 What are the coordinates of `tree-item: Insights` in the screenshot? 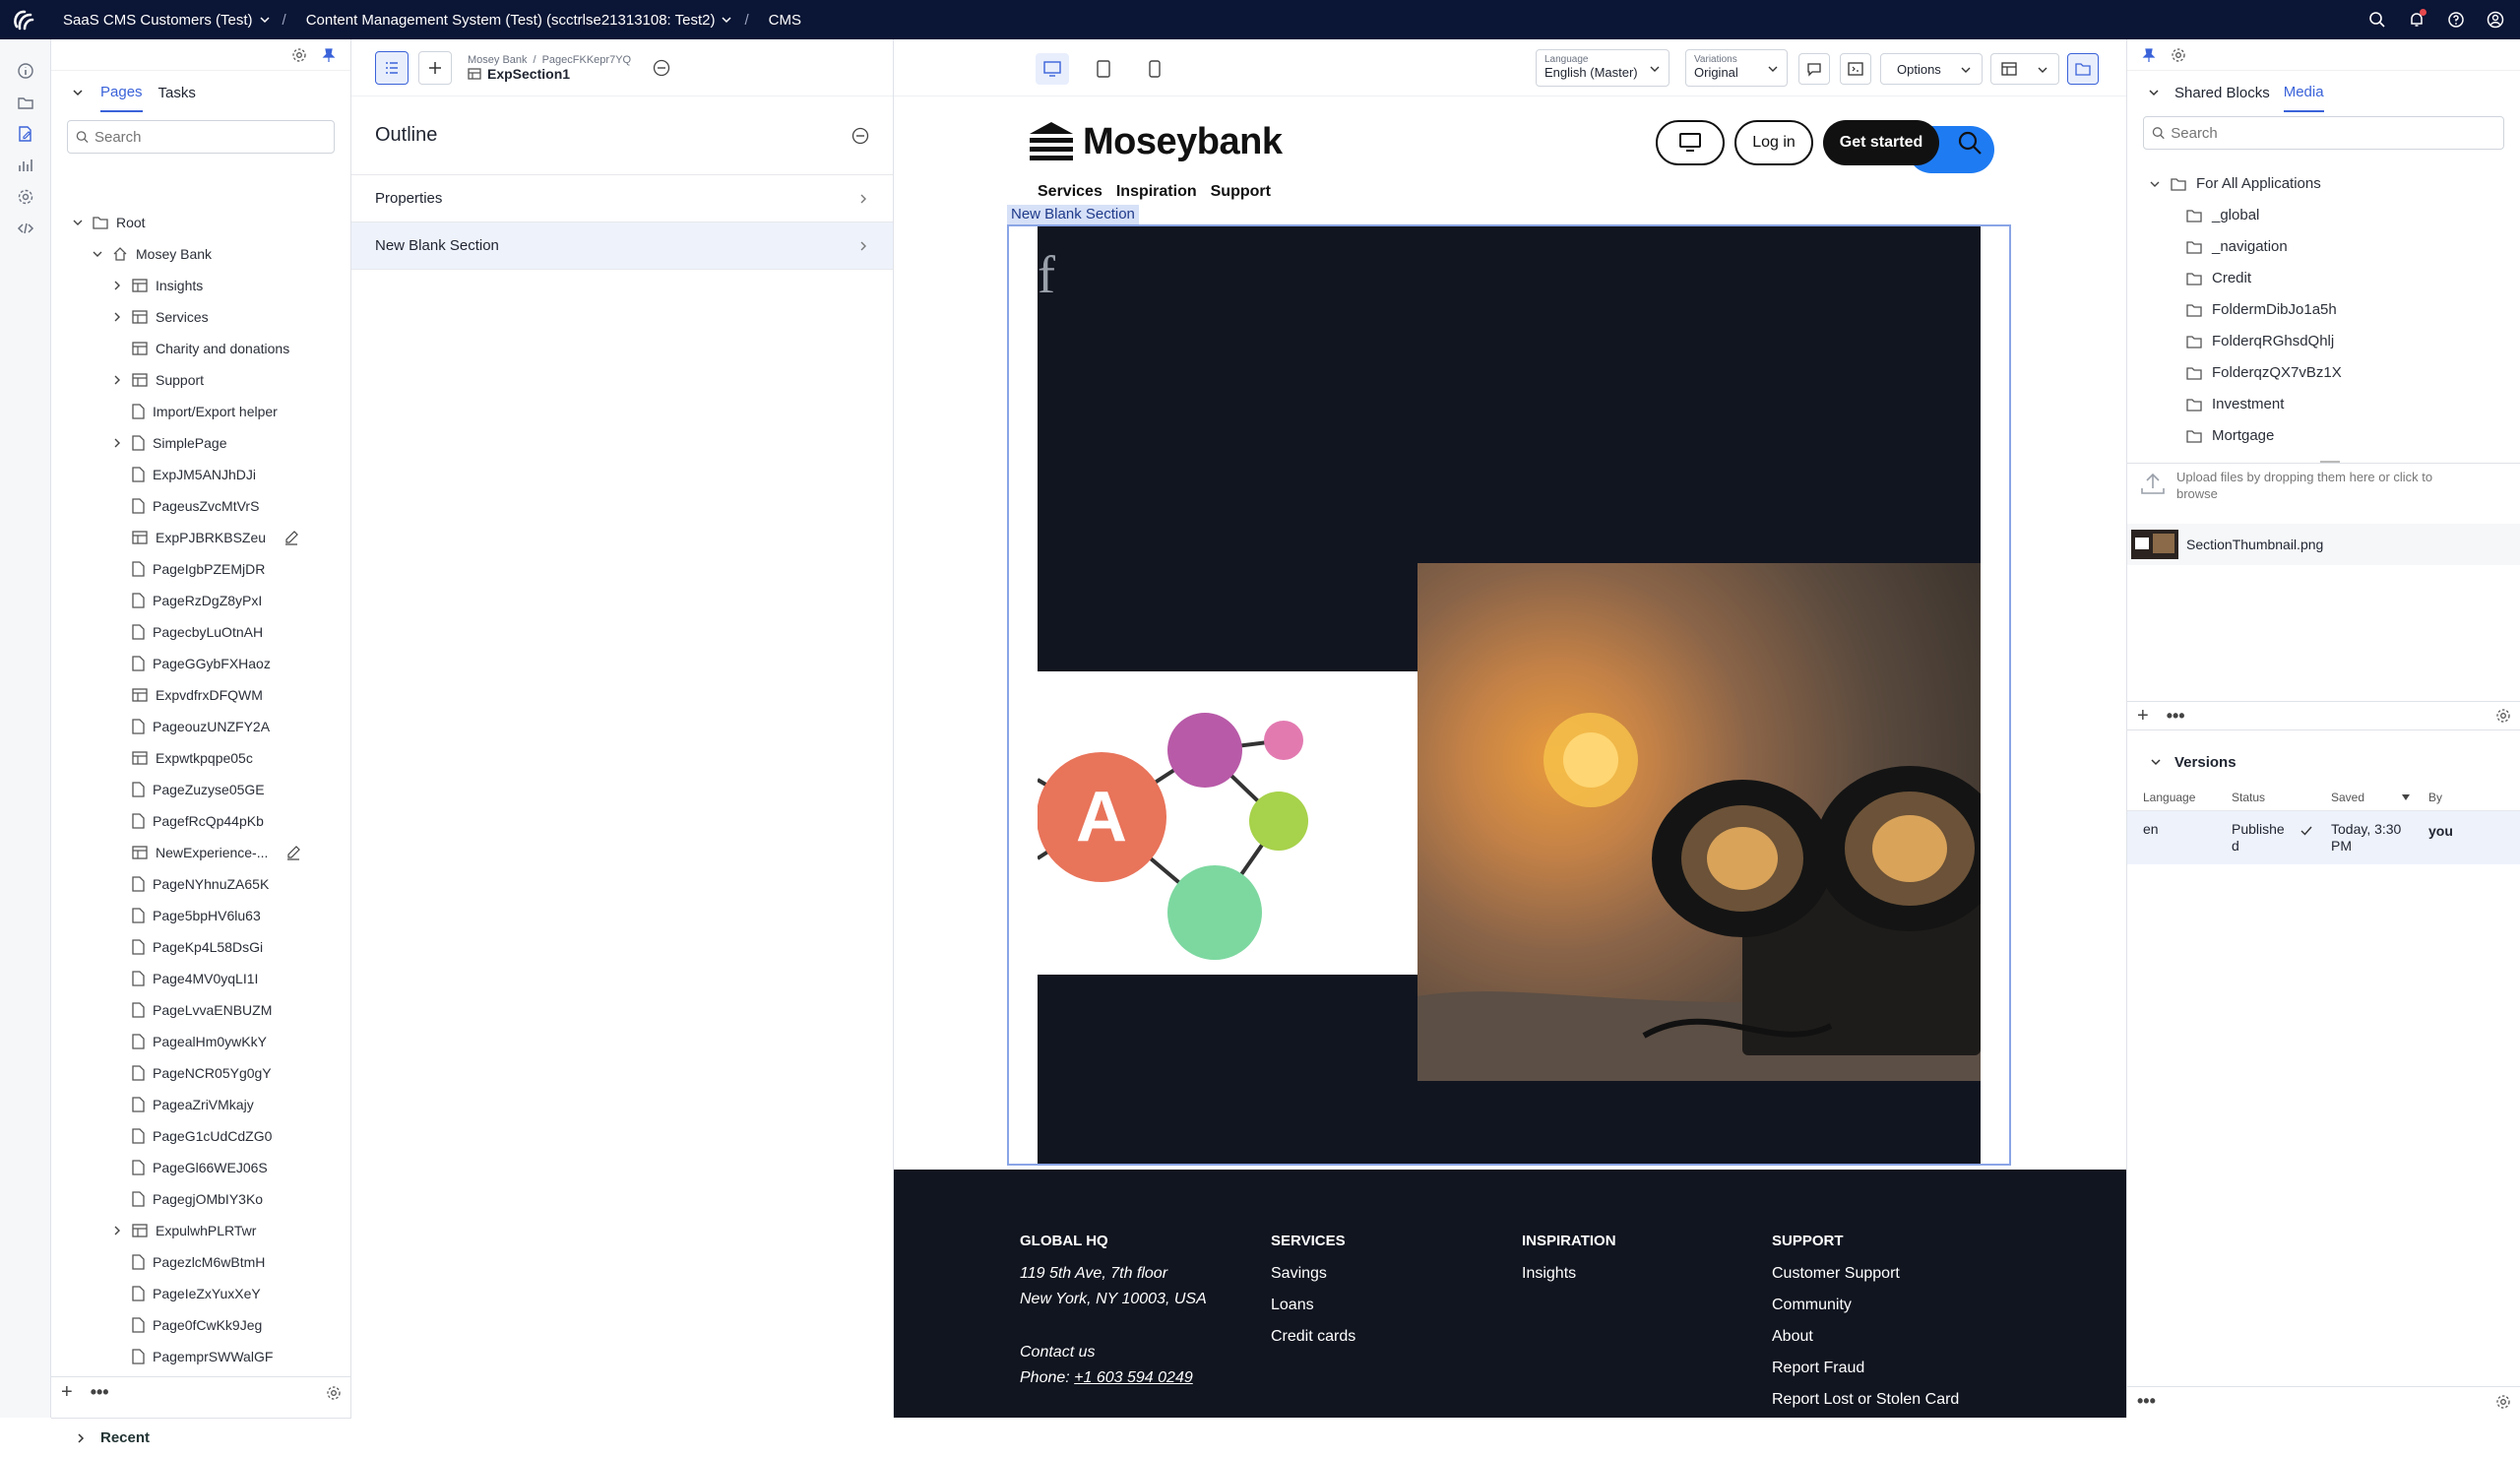 It's located at (156, 285).